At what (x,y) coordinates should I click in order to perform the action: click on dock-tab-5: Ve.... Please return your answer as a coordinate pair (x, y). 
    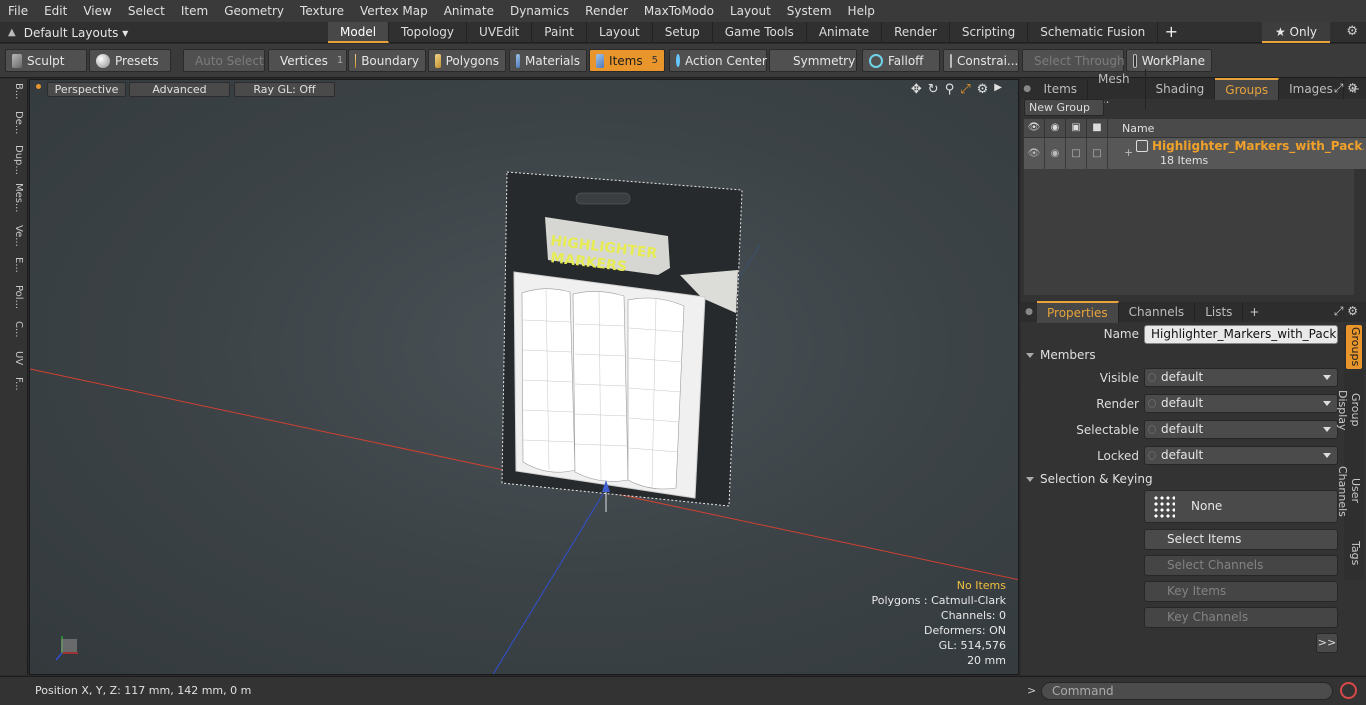
    Looking at the image, I should click on (14, 236).